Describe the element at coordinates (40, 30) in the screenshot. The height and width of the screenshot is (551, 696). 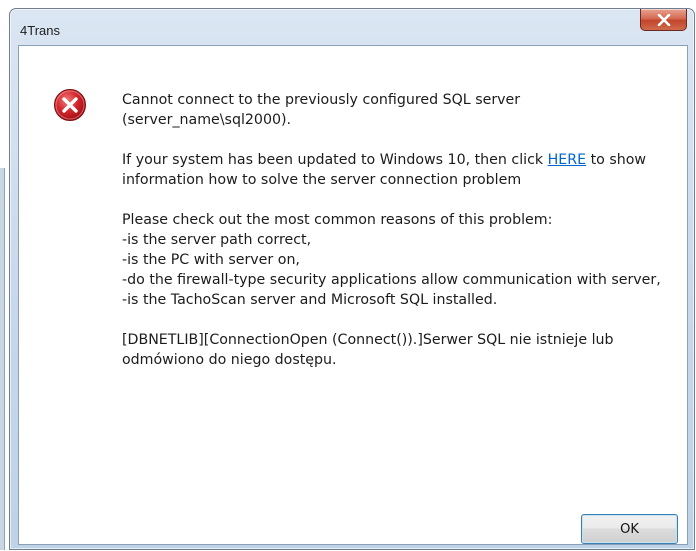
I see `window-title: 4Trans` at that location.